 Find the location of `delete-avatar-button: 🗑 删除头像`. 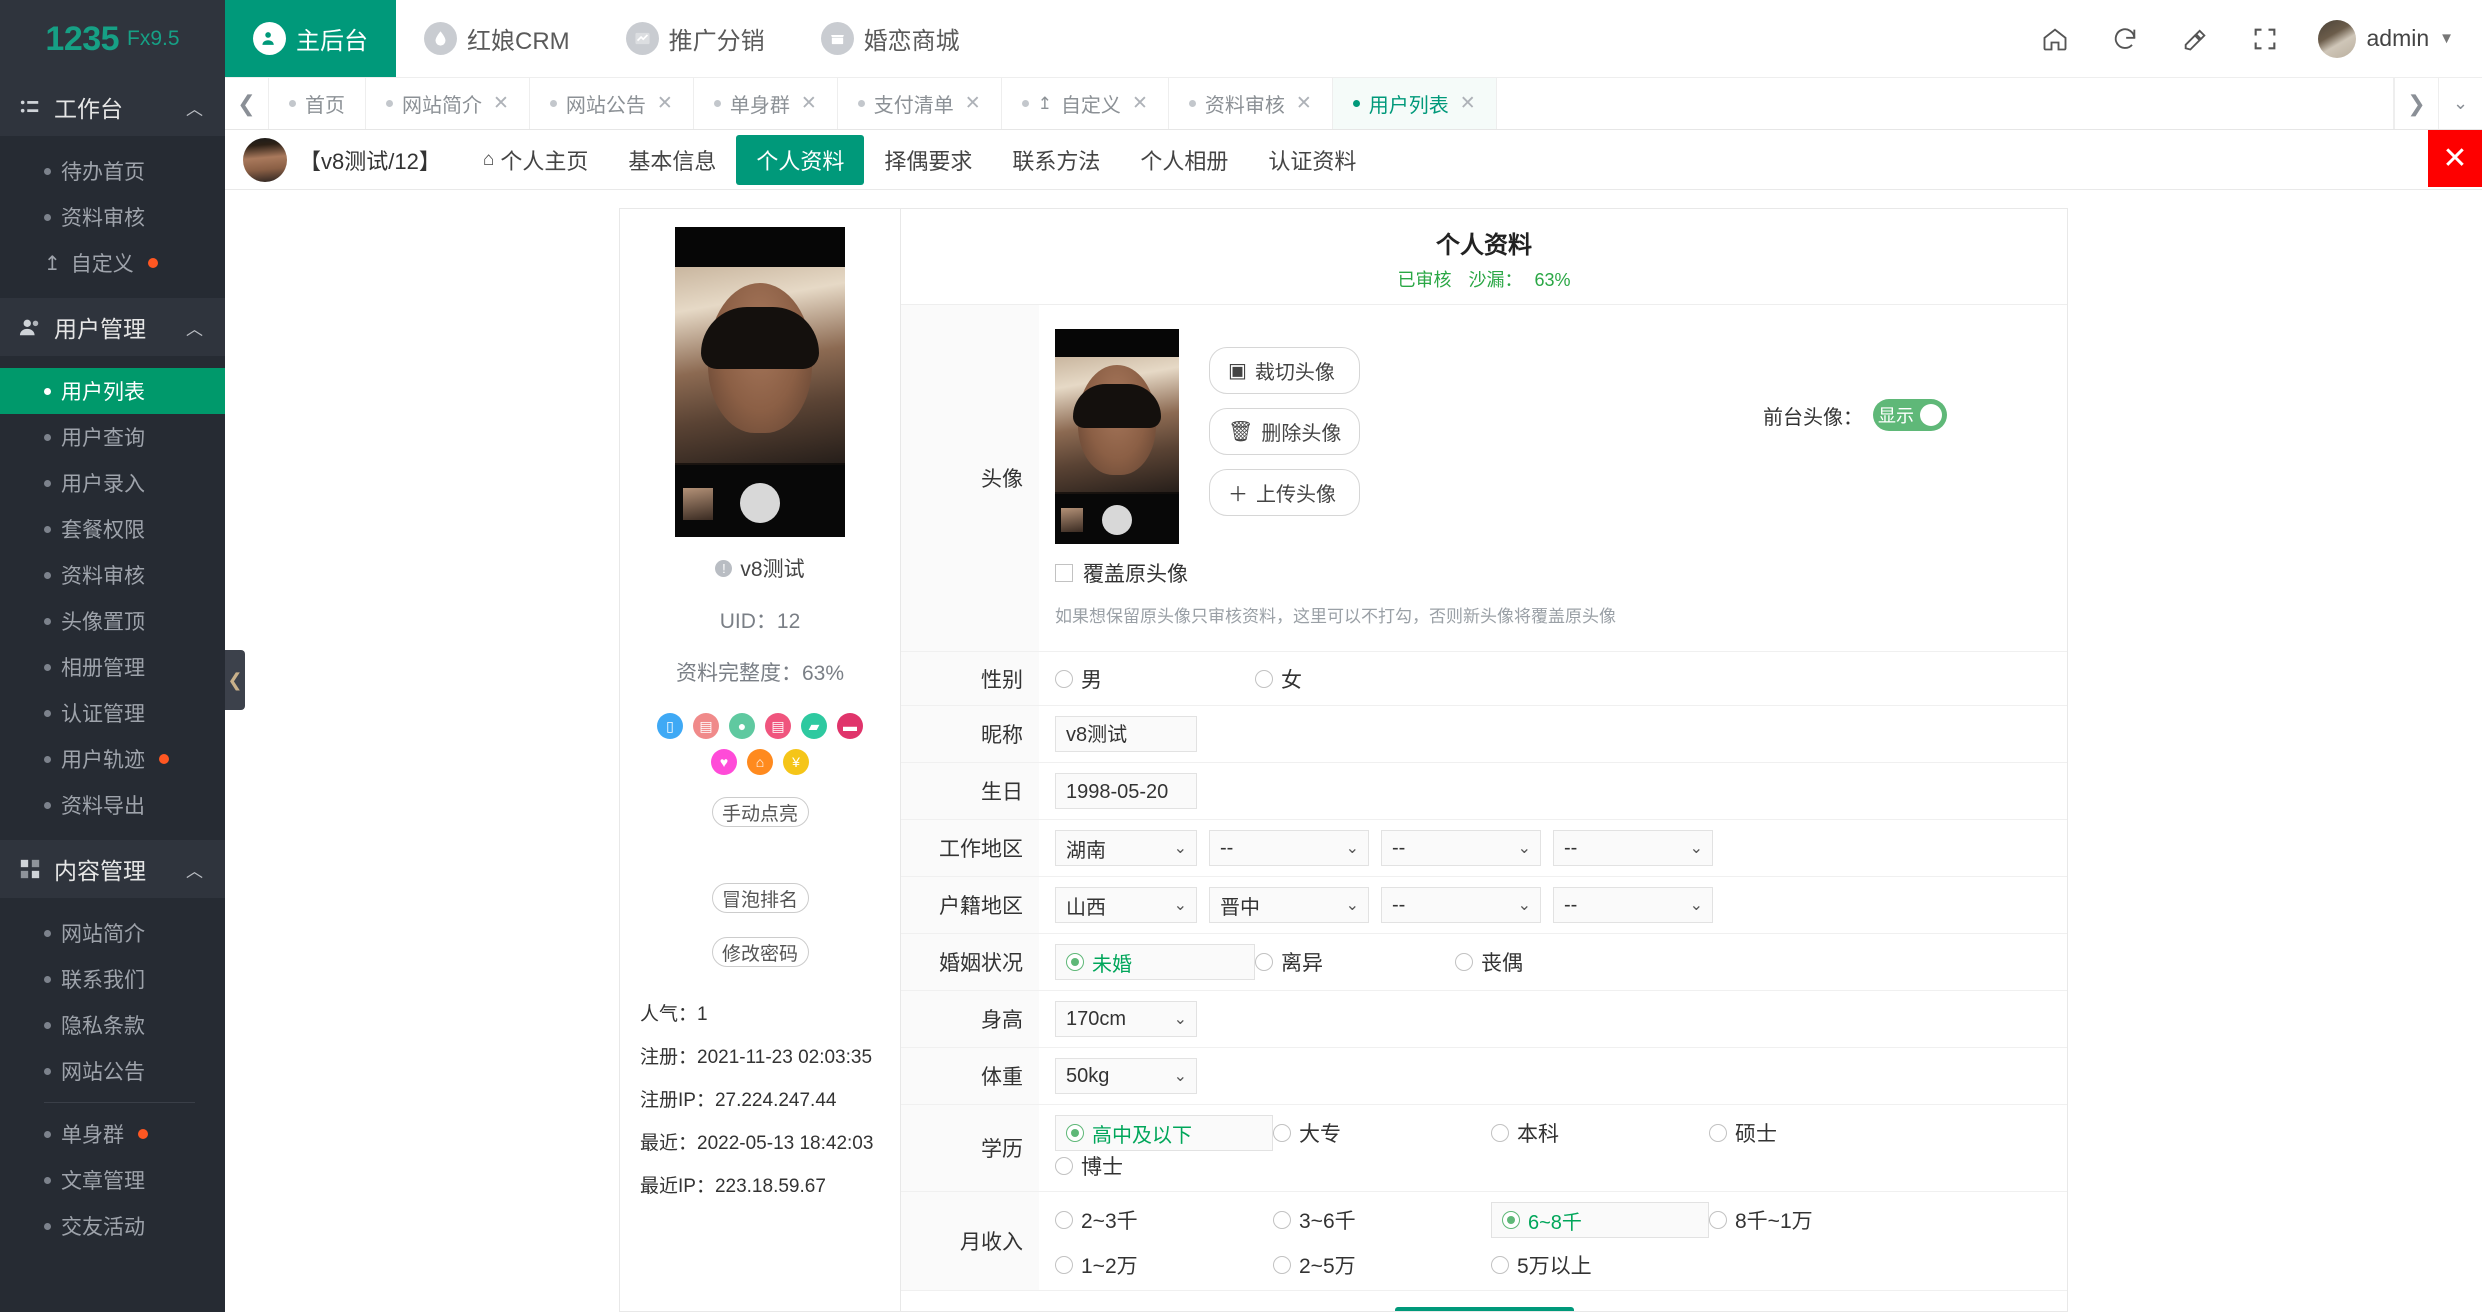

delete-avatar-button: 🗑 删除头像 is located at coordinates (1285, 431).